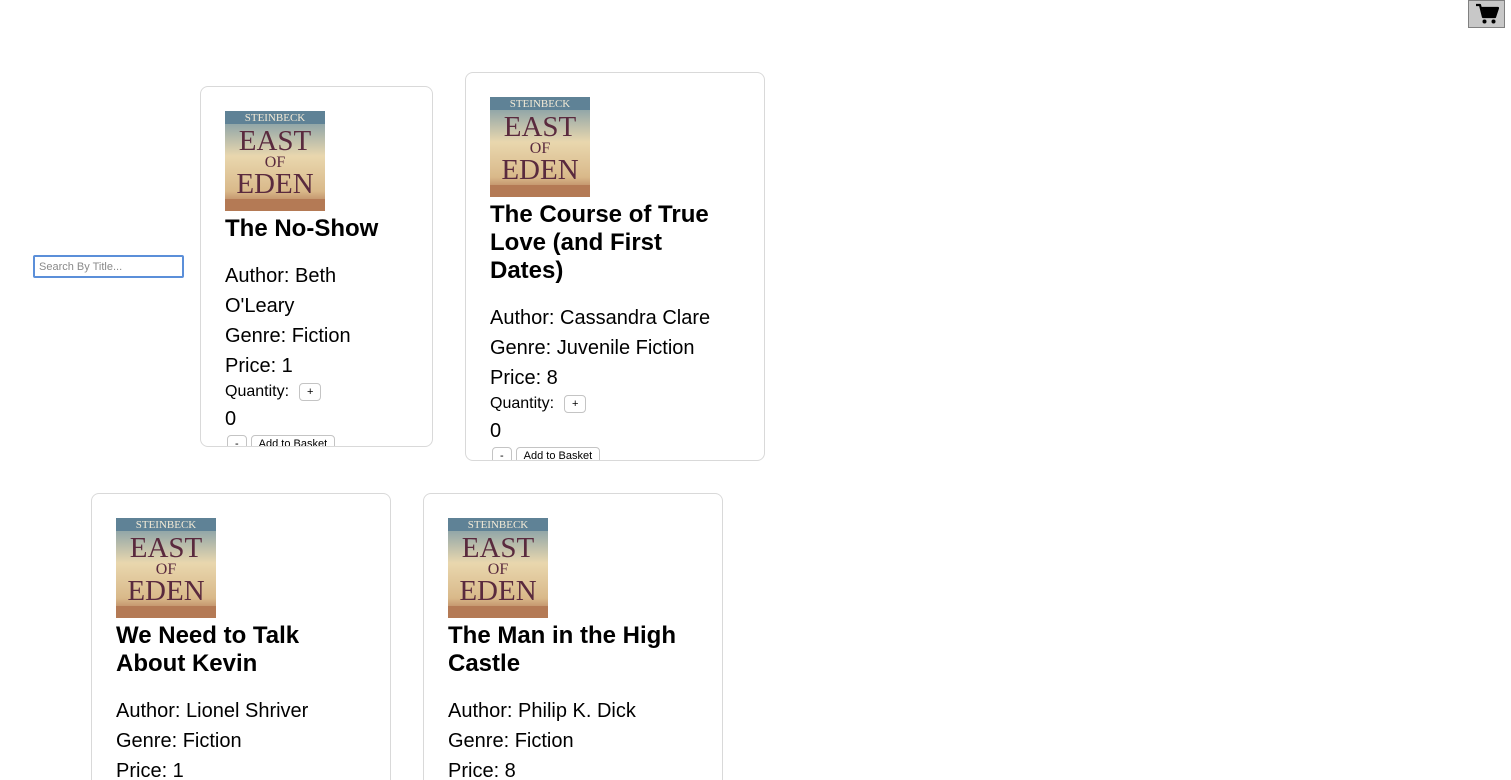 The width and height of the screenshot is (1511, 780). Describe the element at coordinates (600, 318) in the screenshot. I see `book-author: Author: Cassandra Clare` at that location.